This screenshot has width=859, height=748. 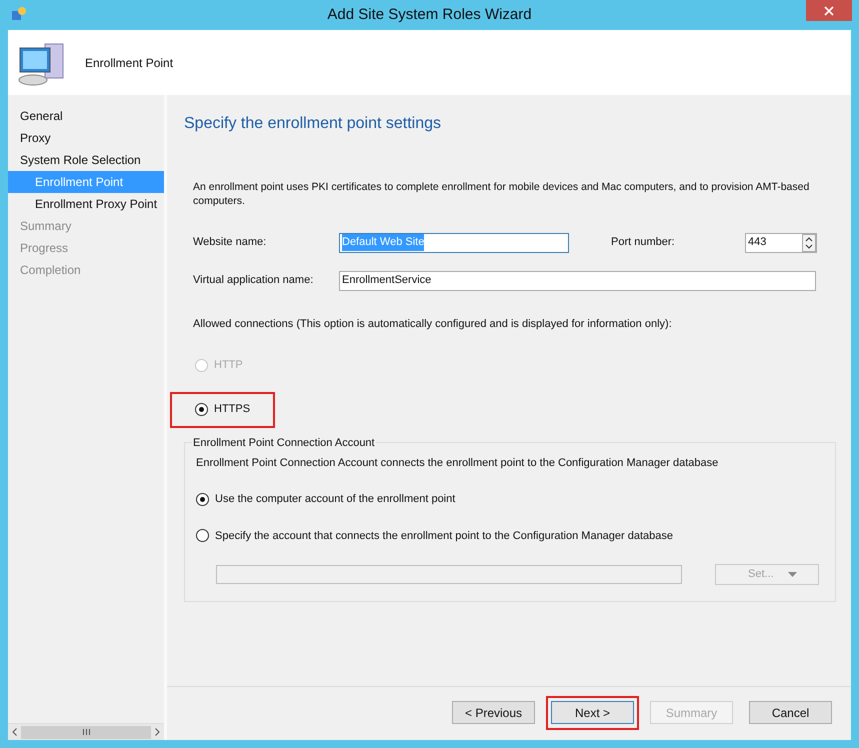 I want to click on wizard-button: < Previous, so click(x=493, y=712).